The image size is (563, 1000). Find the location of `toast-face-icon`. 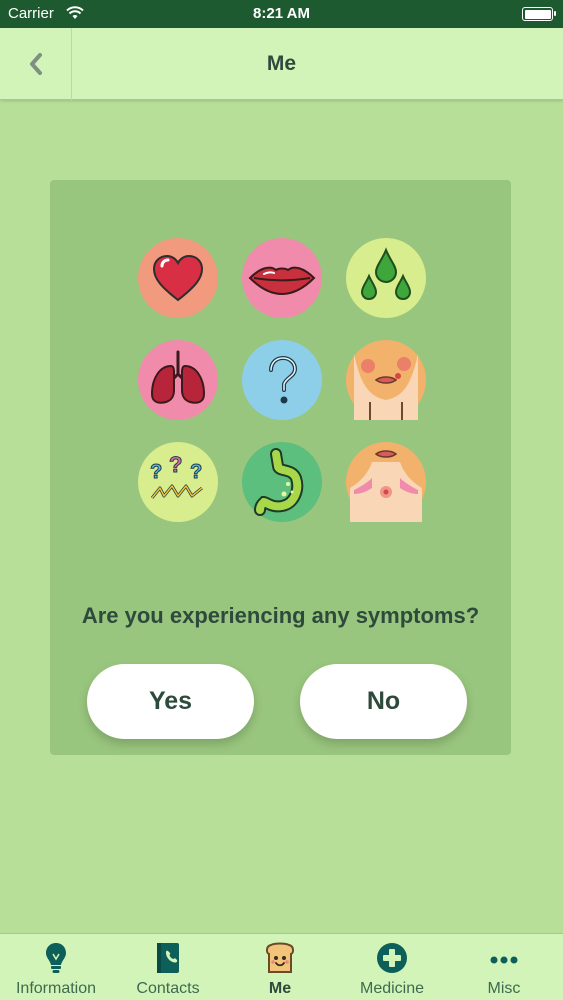

toast-face-icon is located at coordinates (280, 958).